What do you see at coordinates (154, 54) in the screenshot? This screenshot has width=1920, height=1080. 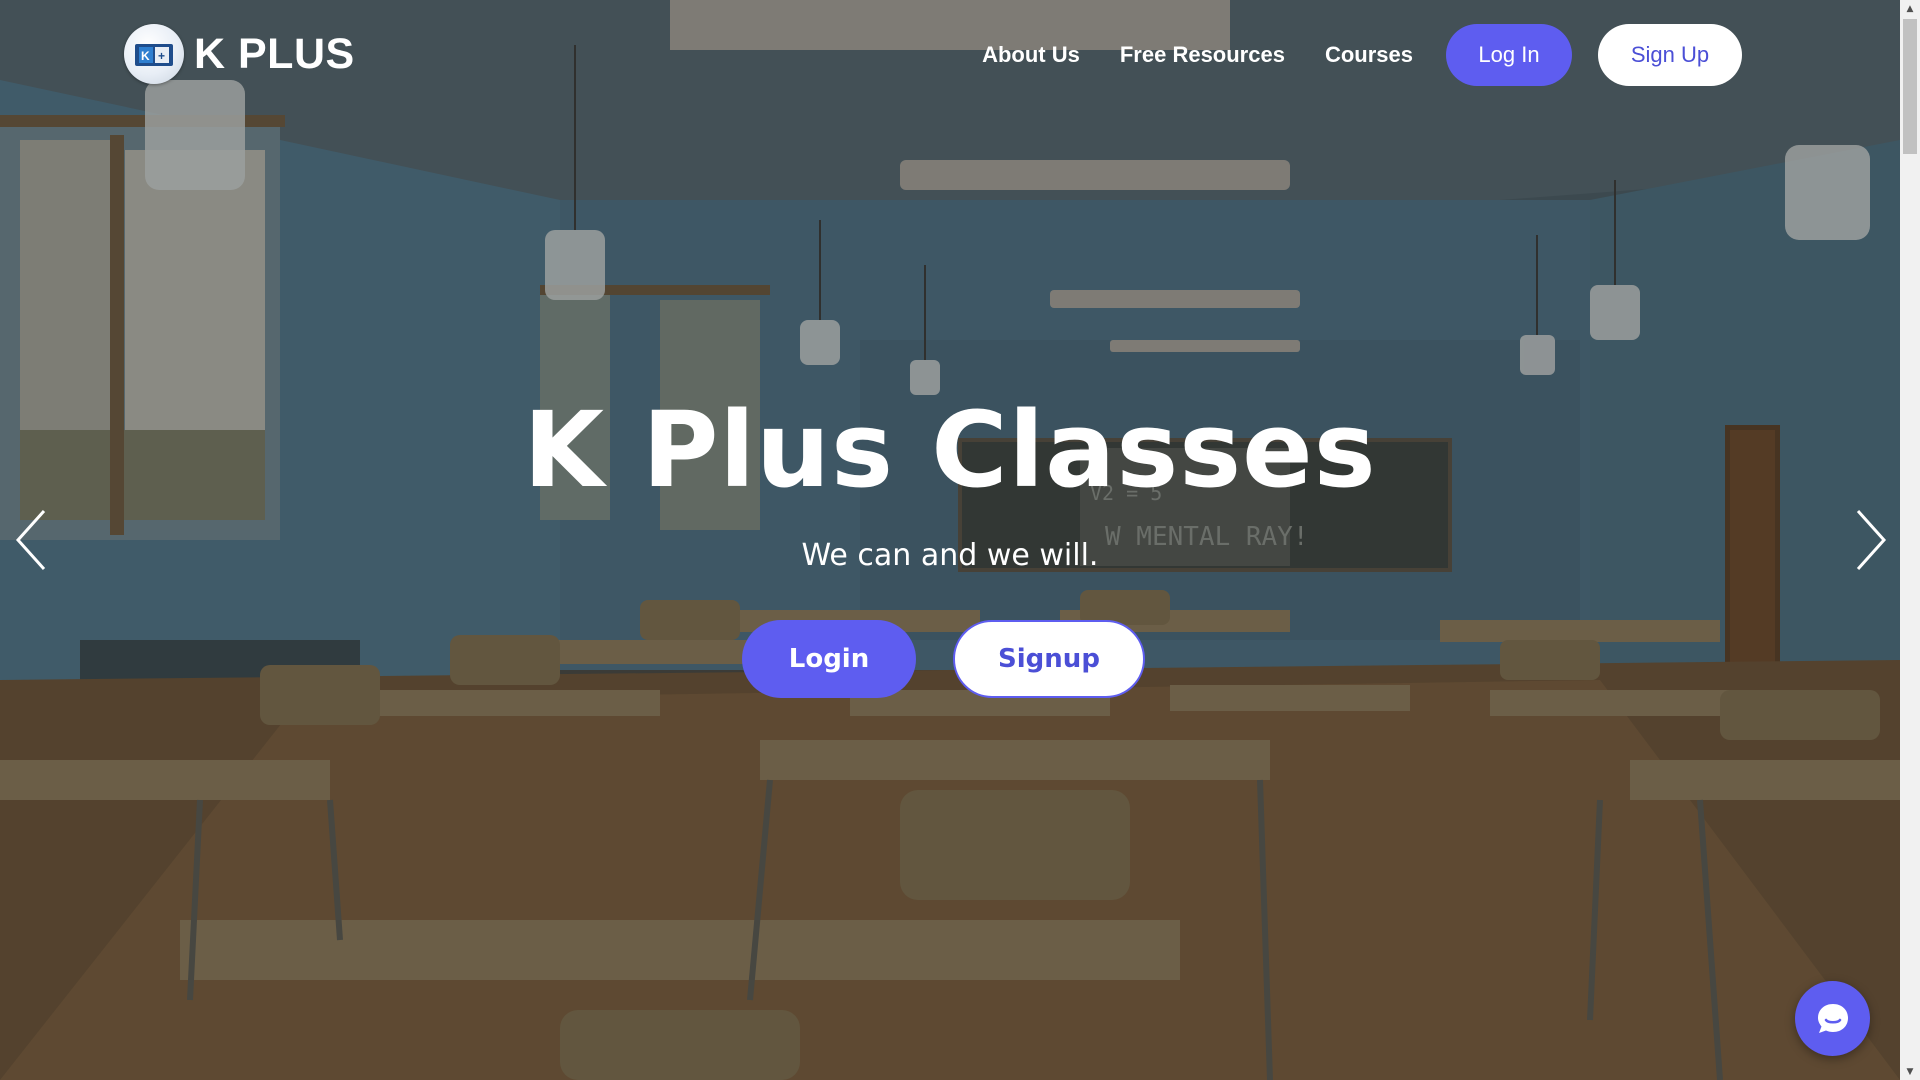 I see `kplus-logo-icon: K +` at bounding box center [154, 54].